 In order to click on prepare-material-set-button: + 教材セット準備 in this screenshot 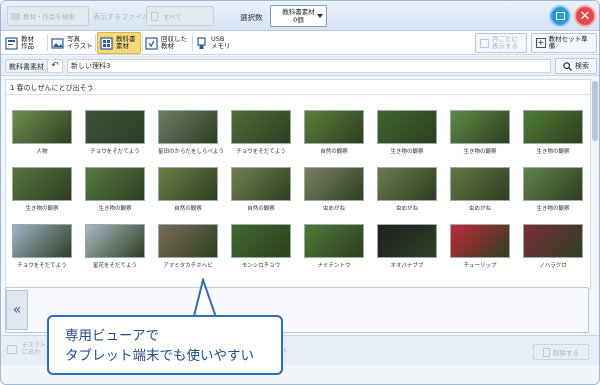, I will do `click(564, 43)`.